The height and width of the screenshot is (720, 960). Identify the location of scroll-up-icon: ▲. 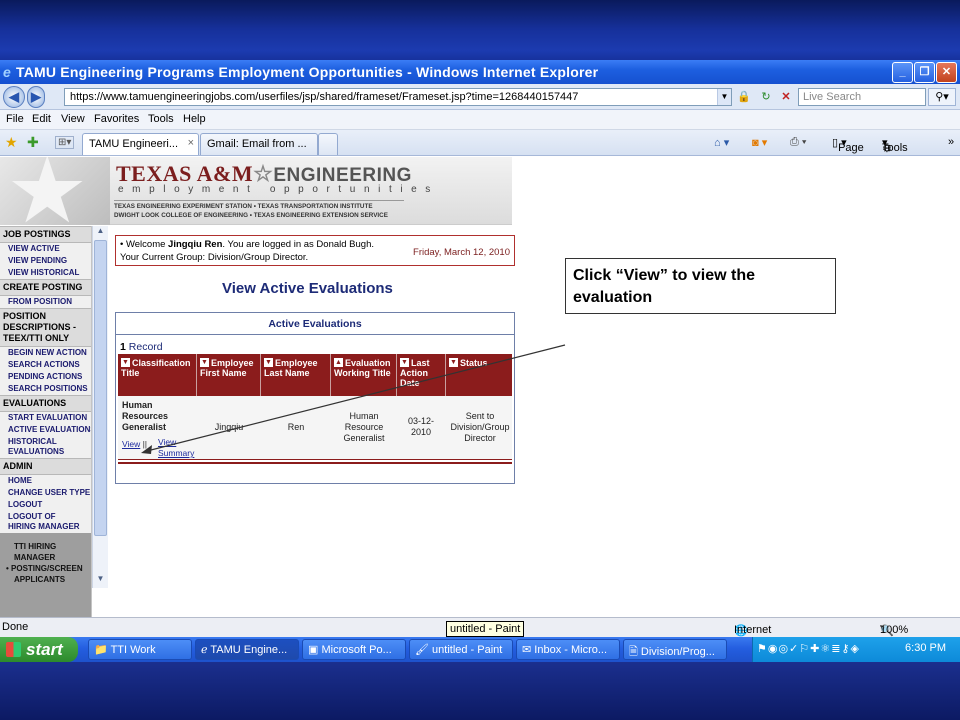
(100, 233).